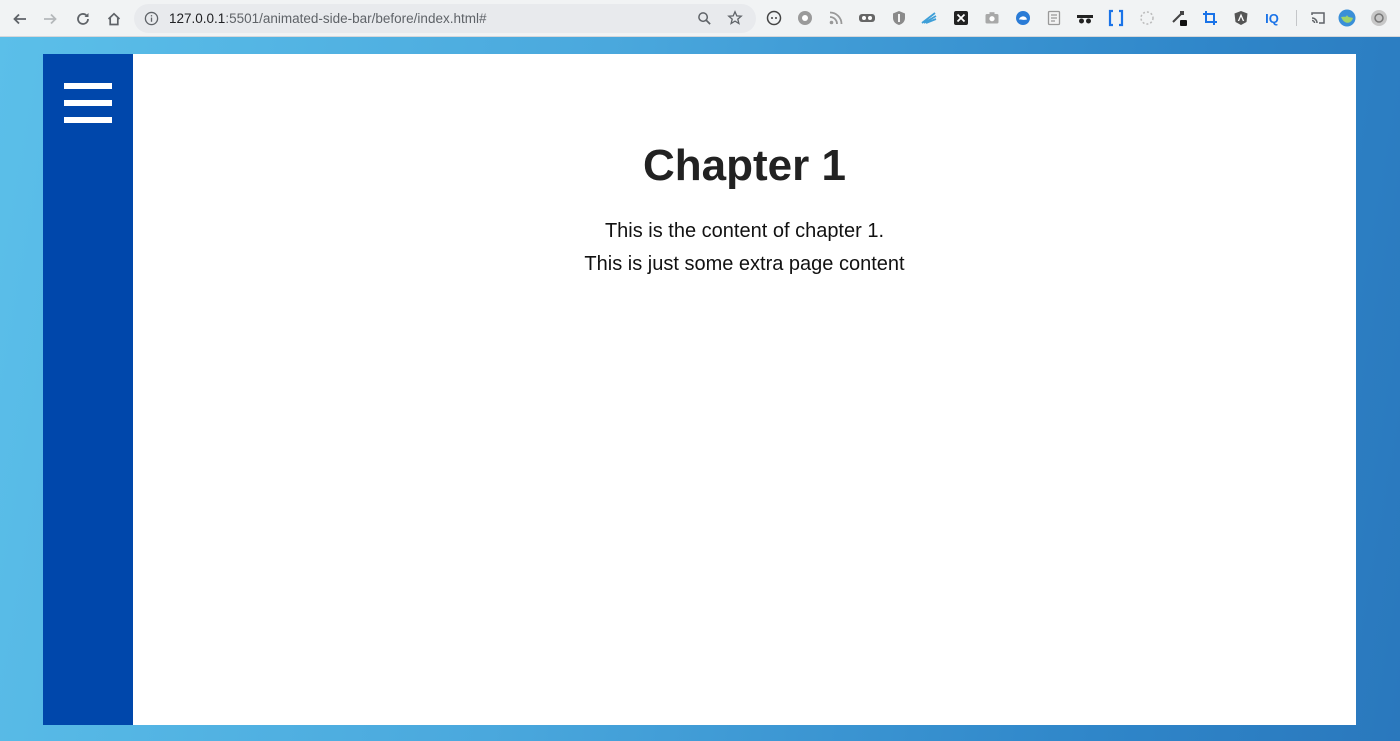 This screenshot has width=1400, height=741. I want to click on bookmark-button, so click(735, 18).